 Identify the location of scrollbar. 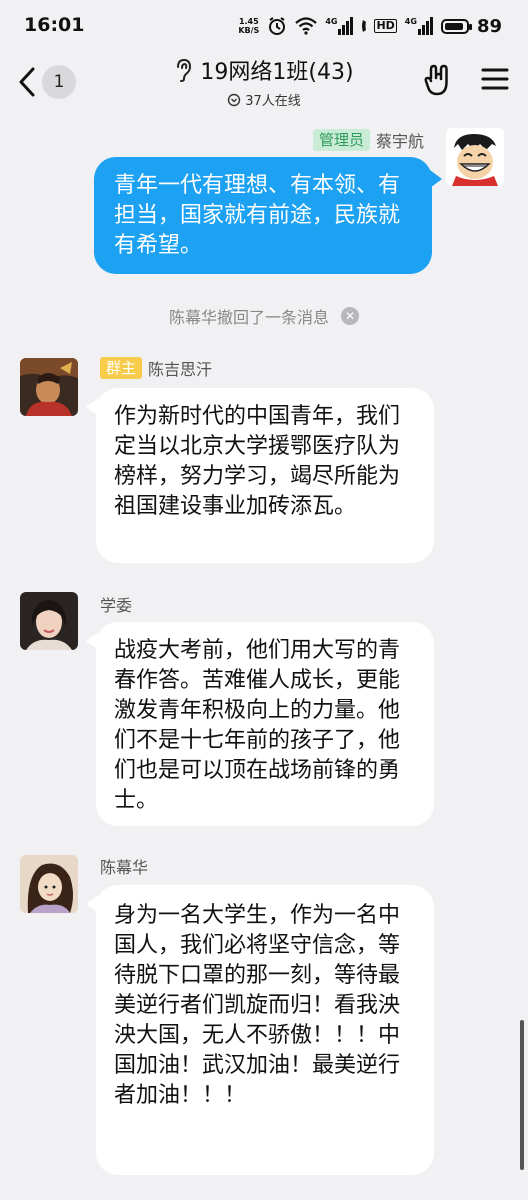
(522, 1095).